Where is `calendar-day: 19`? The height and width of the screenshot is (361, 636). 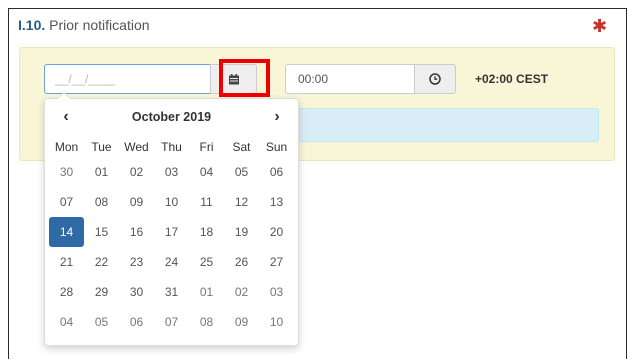
calendar-day: 19 is located at coordinates (241, 232).